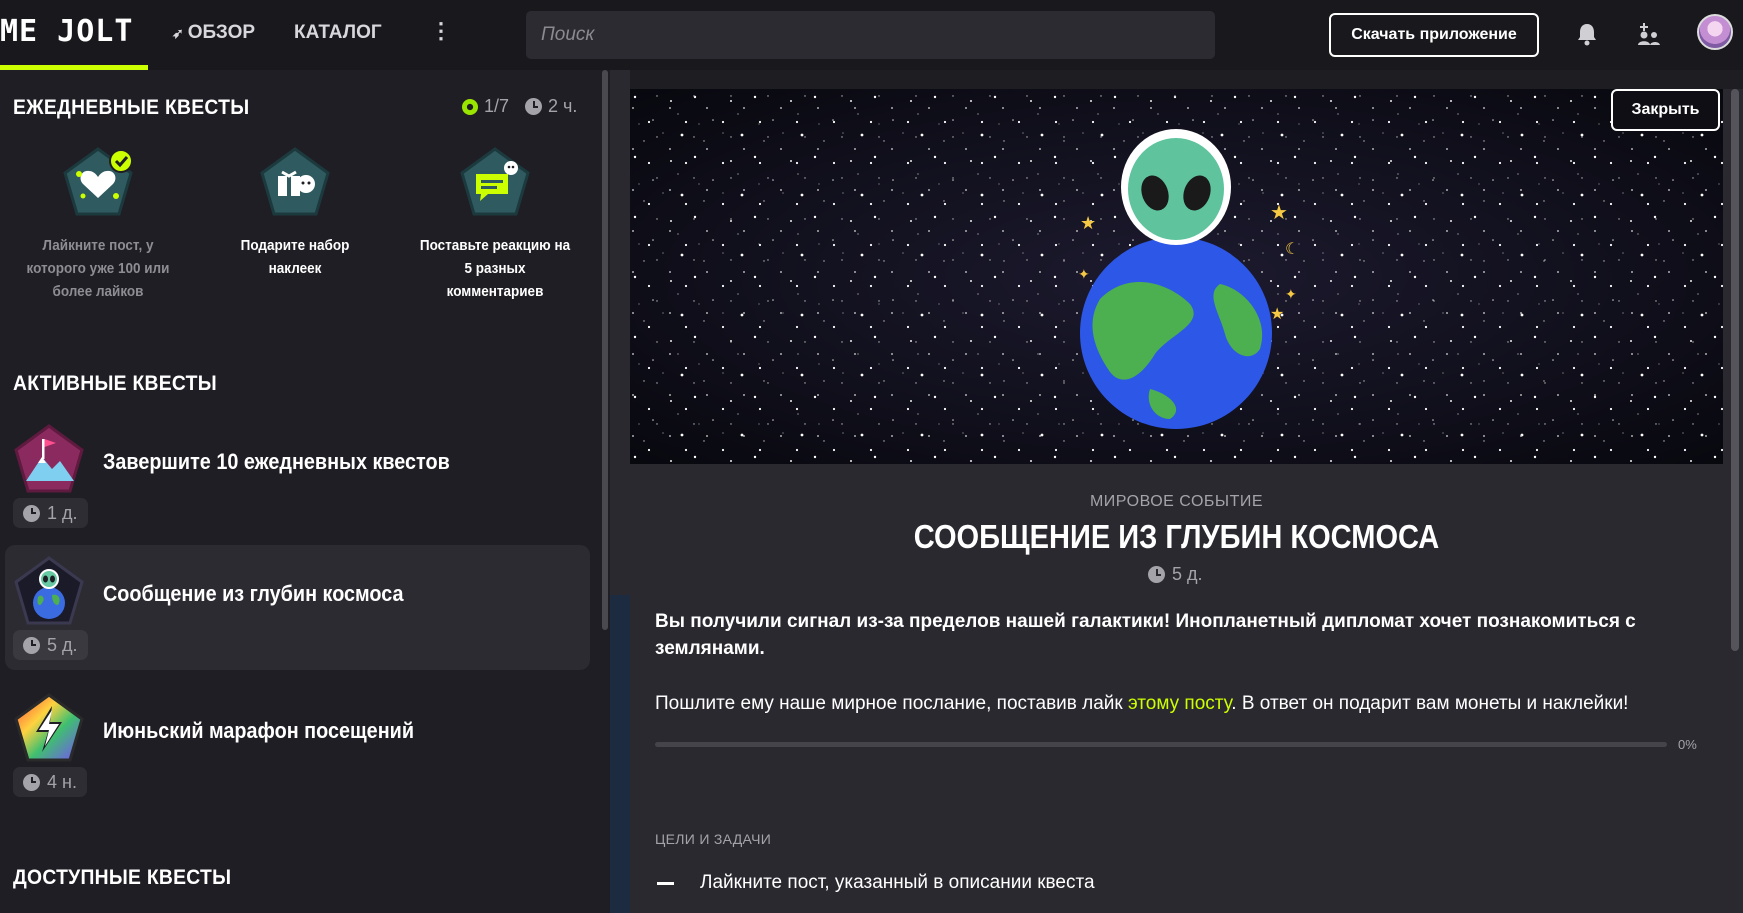 The width and height of the screenshot is (1743, 913). I want to click on active-quests-heading: АКТИВНЫЕ КВЕСТЫ, so click(115, 383).